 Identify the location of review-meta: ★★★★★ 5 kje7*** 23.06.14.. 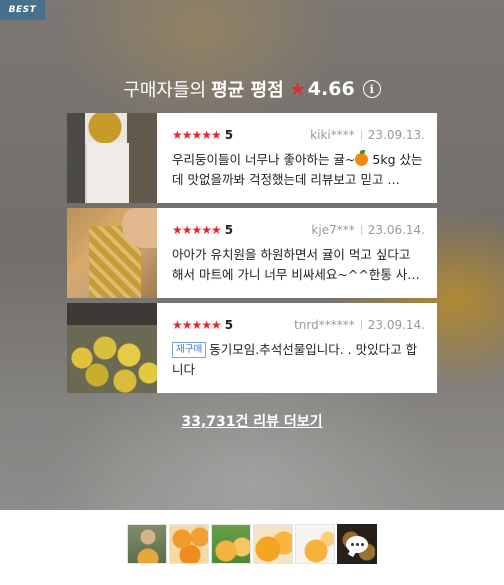
(298, 230).